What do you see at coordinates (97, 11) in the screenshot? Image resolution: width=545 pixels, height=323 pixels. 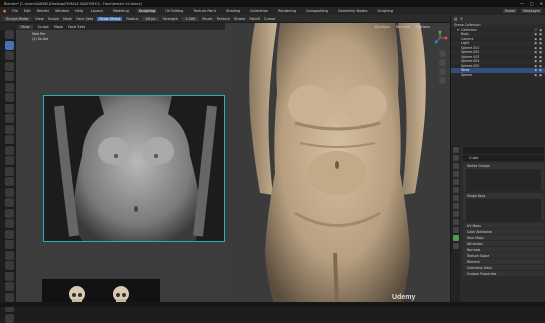 I see `tab-layout: Layout` at bounding box center [97, 11].